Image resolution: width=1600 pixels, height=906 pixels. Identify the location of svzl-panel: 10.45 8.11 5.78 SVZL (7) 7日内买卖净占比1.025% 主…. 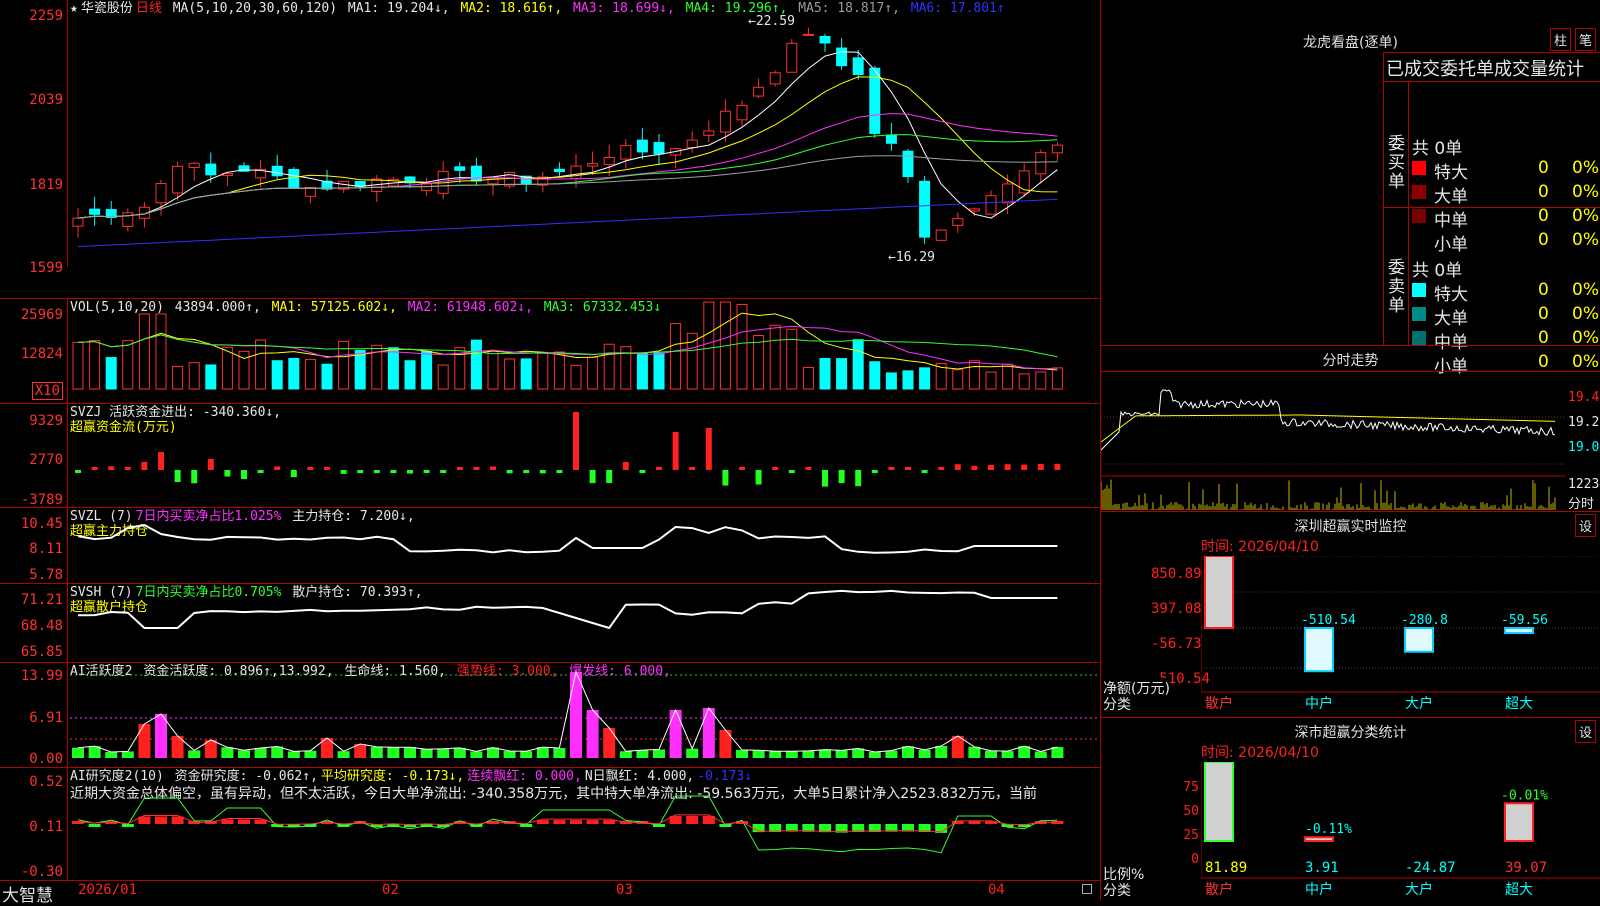
(550, 545).